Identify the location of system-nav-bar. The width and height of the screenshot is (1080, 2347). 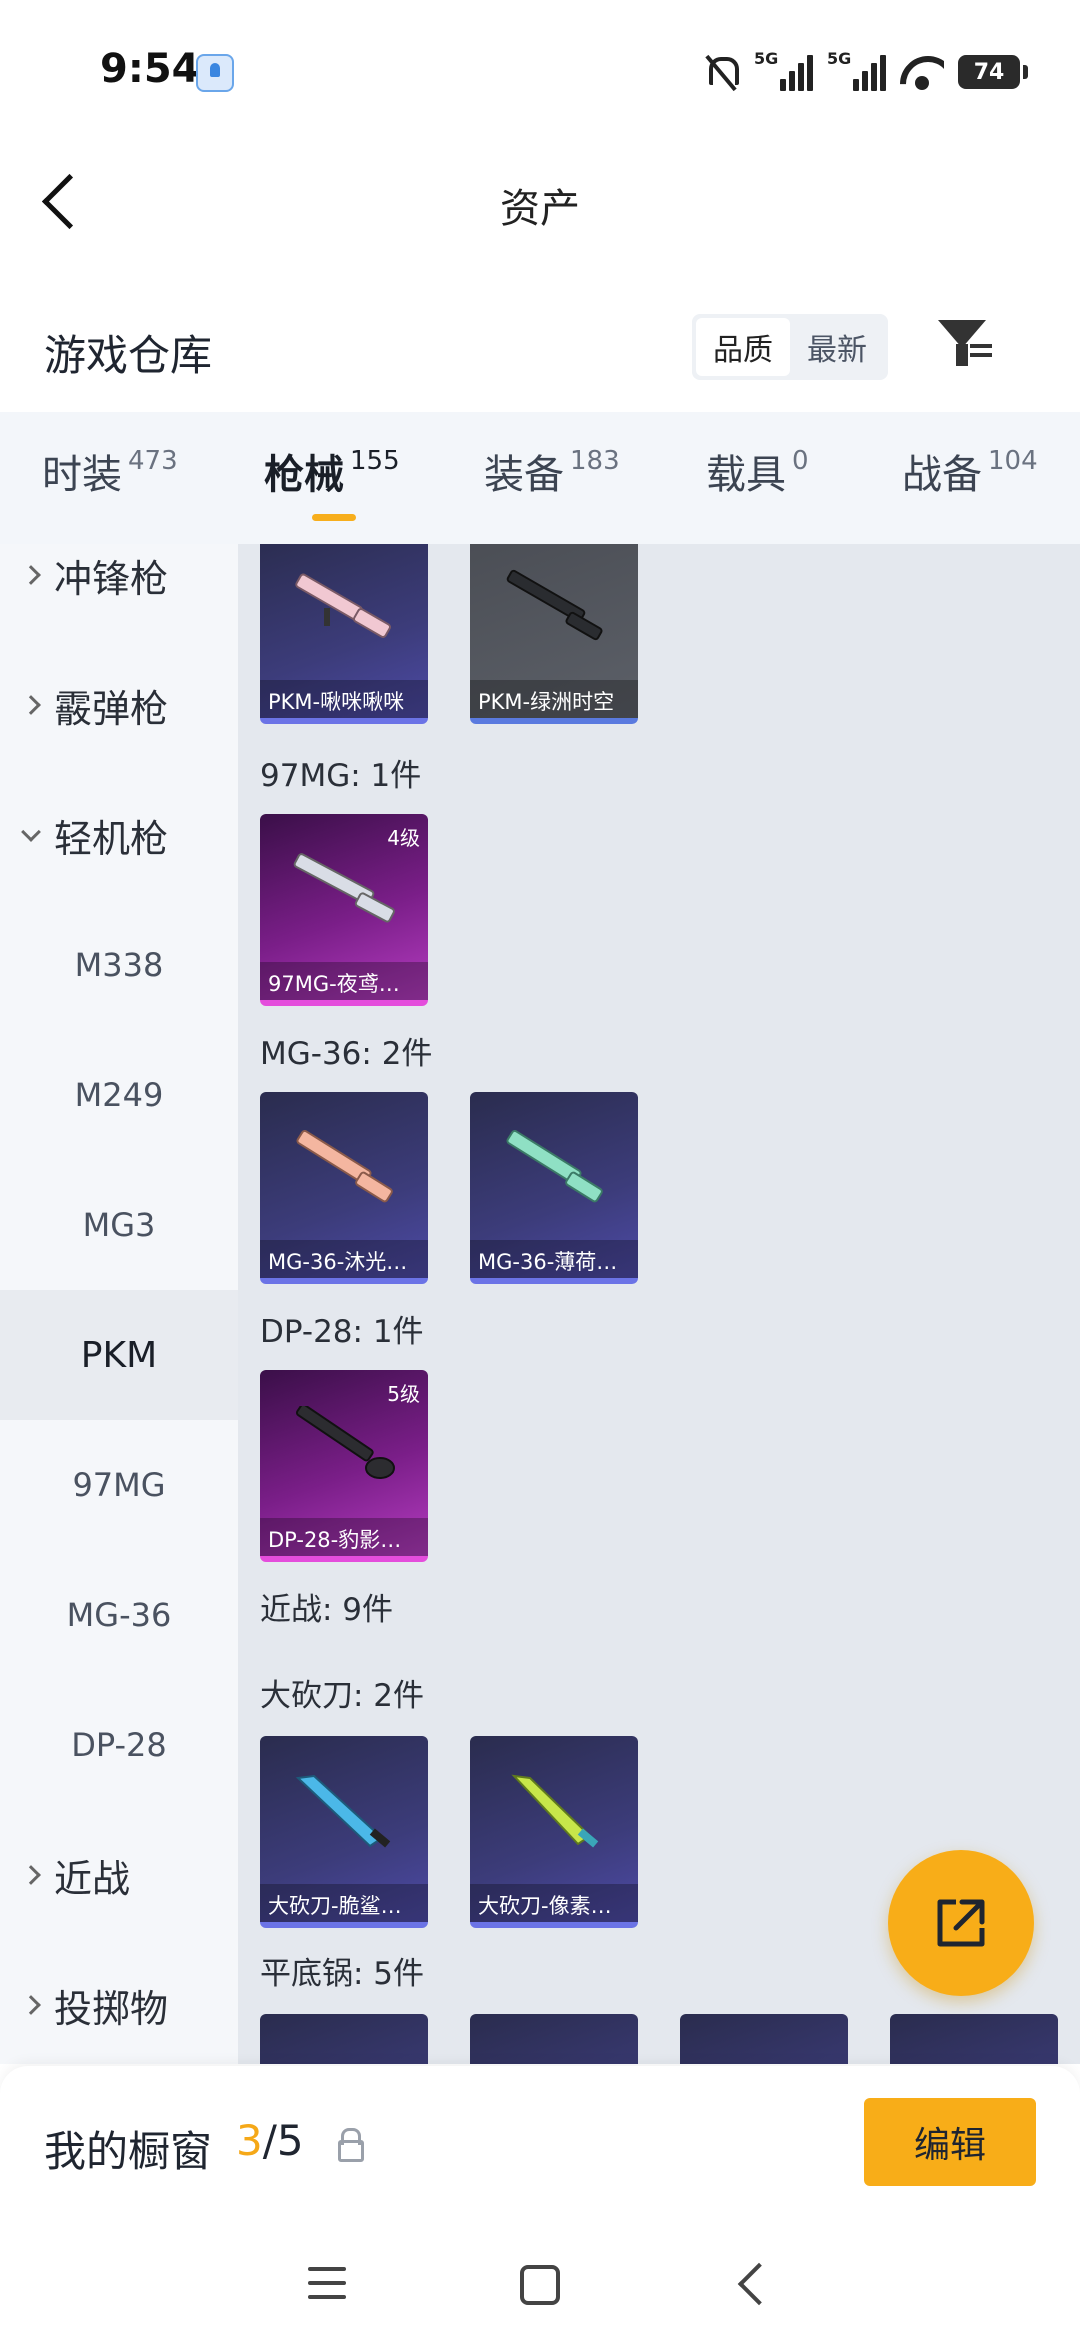
(540, 2289).